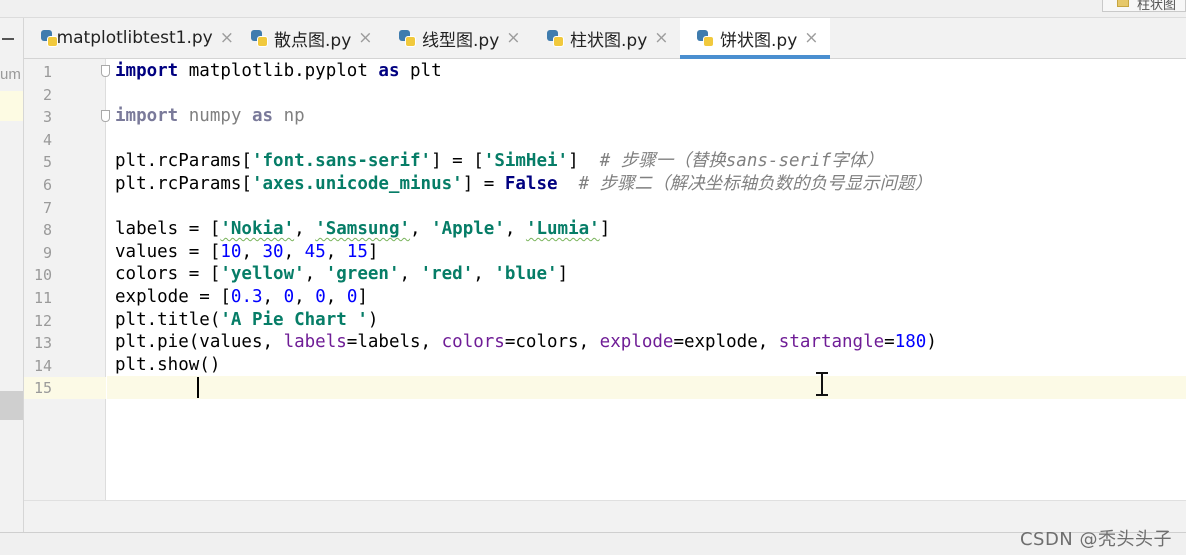 The width and height of the screenshot is (1186, 555). I want to click on number-literal: 45, so click(315, 251).